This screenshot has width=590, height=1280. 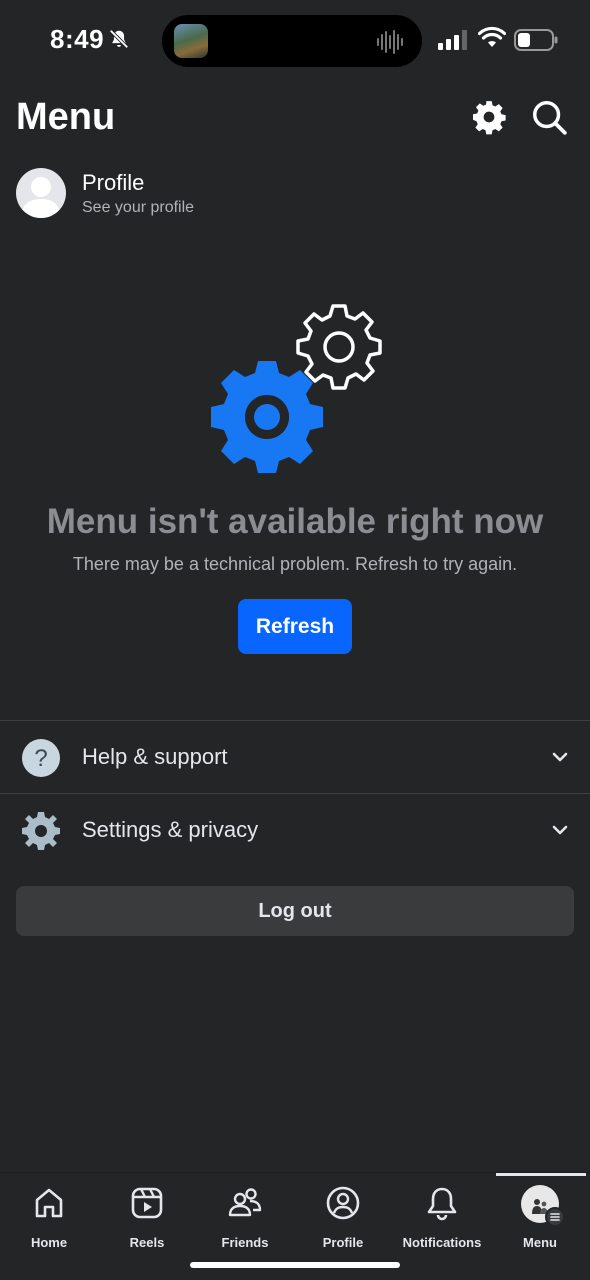 I want to click on nav-label: Notifications, so click(x=442, y=1242).